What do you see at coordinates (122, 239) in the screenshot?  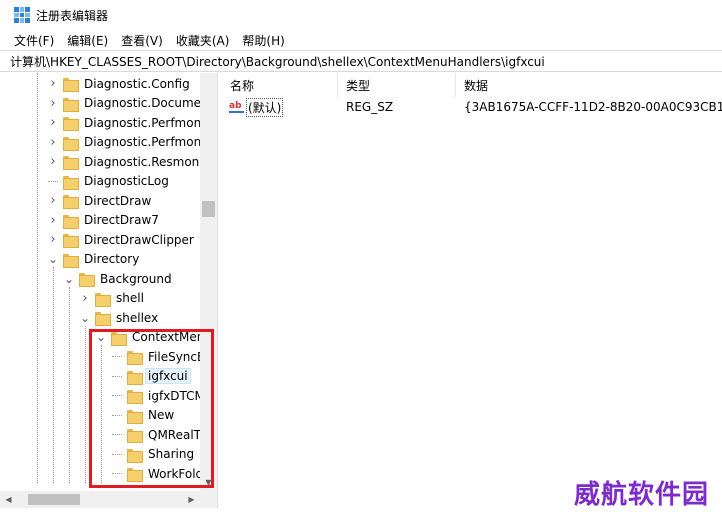 I see `tree-item: › DirectDrawClipper` at bounding box center [122, 239].